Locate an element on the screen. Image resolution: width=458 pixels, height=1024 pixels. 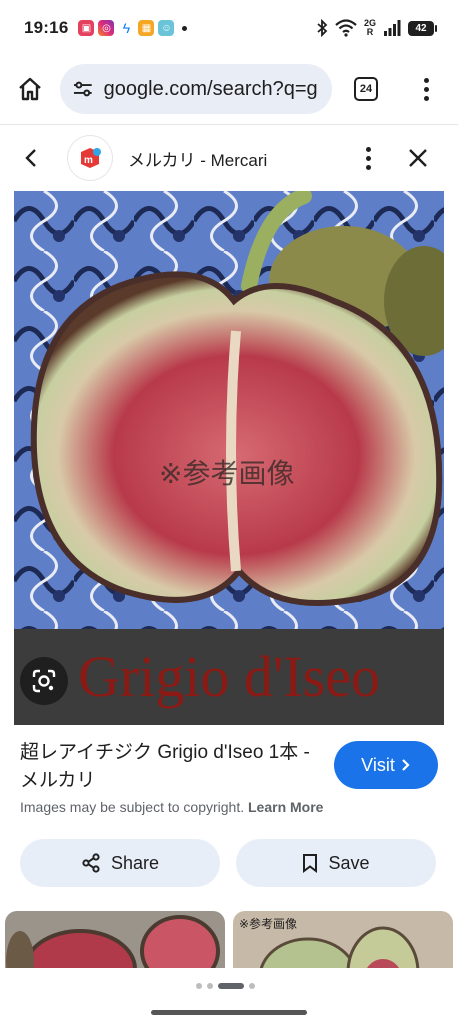
app-notification-icon: ☺ is located at coordinates (166, 28).